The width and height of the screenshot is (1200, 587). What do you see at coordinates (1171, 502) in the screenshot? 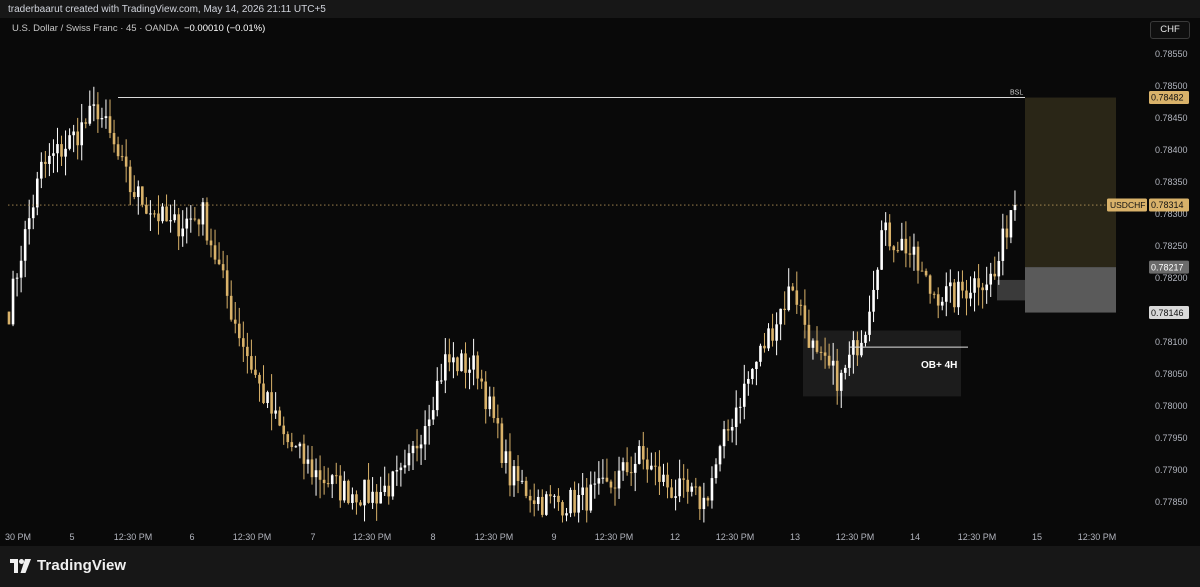
I see `y-tick-label: 0.77850` at bounding box center [1171, 502].